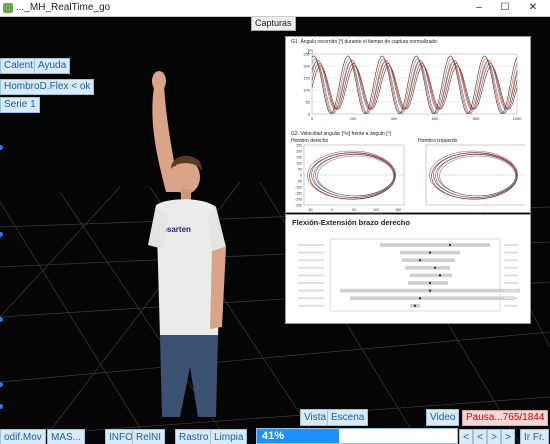  What do you see at coordinates (298, 199) in the screenshot?
I see `g2-ytick-label: -200` at bounding box center [298, 199].